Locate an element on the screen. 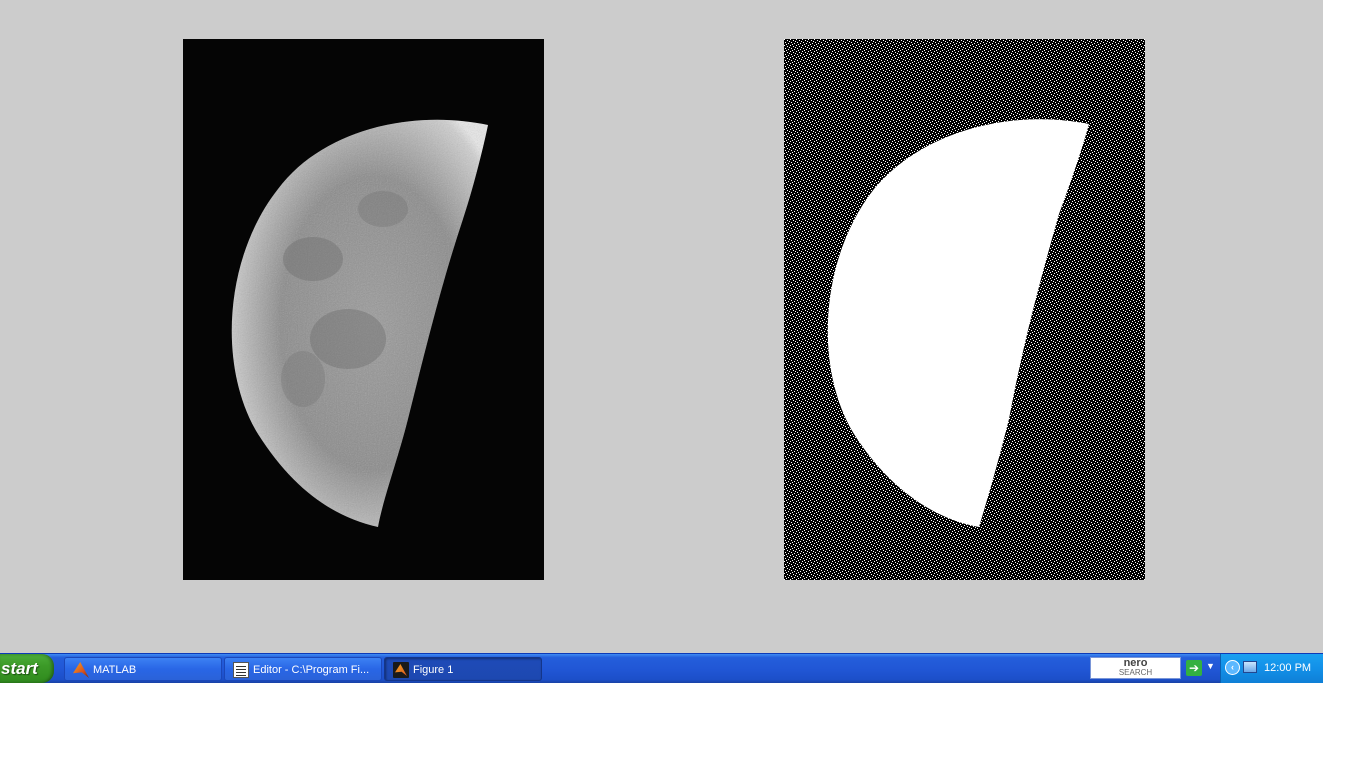  editor-icon is located at coordinates (241, 670).